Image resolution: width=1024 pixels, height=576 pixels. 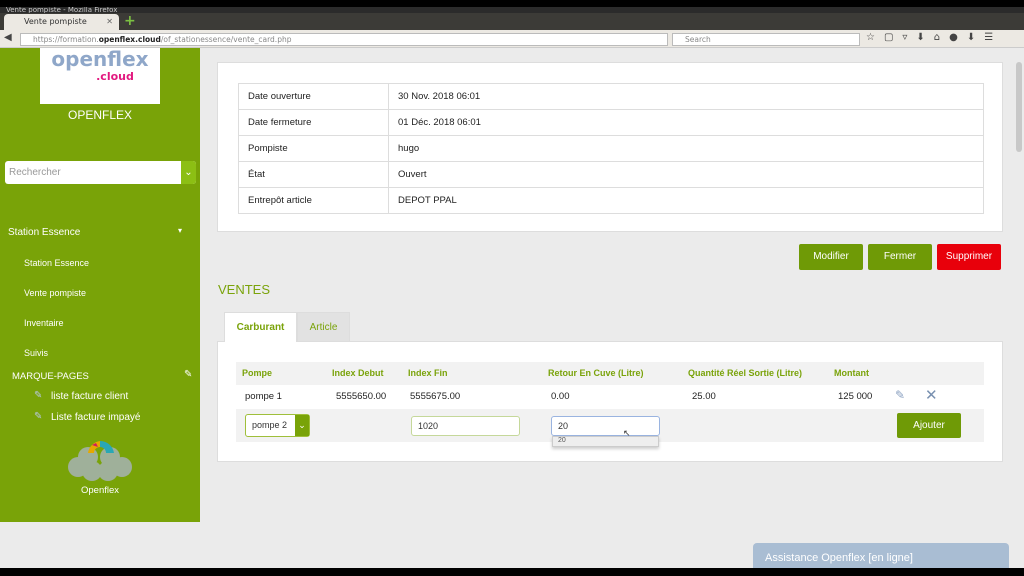 What do you see at coordinates (900, 395) in the screenshot?
I see `edit-pencil-icon: ✎` at bounding box center [900, 395].